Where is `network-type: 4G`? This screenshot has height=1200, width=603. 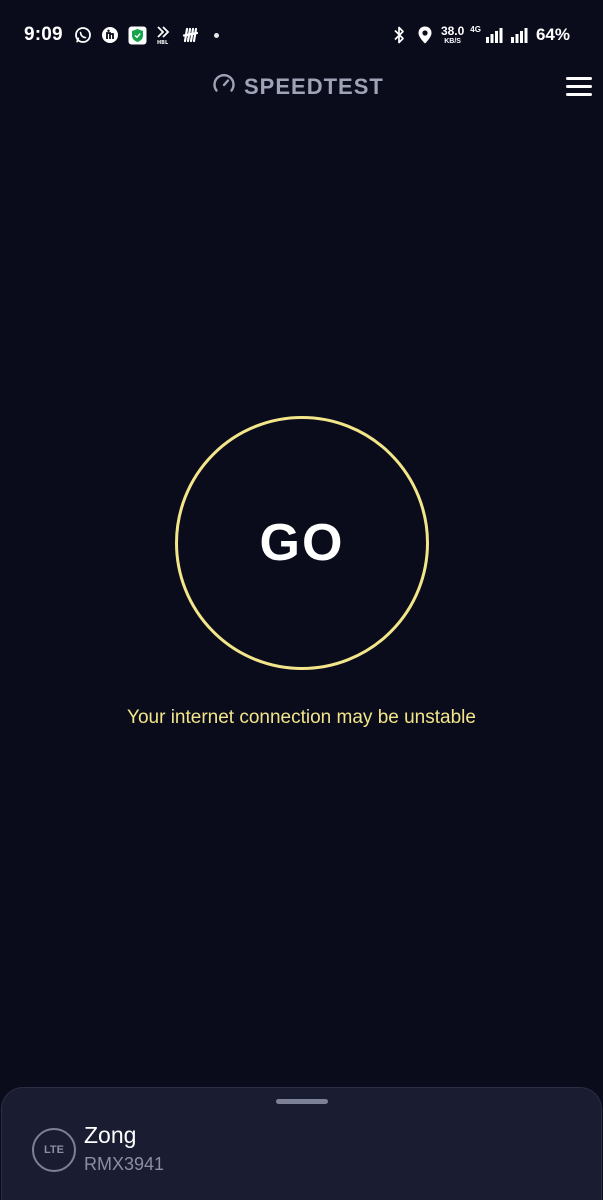 network-type: 4G is located at coordinates (475, 29).